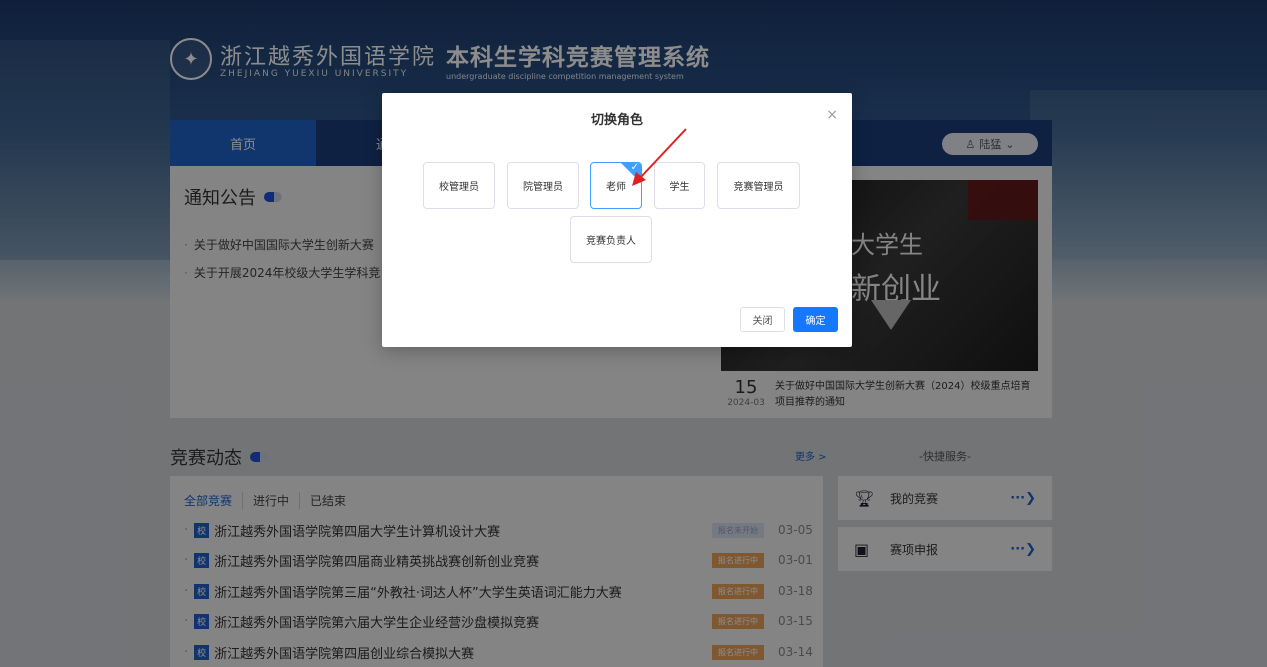  I want to click on role-school-admin: 校管理员, so click(459, 185).